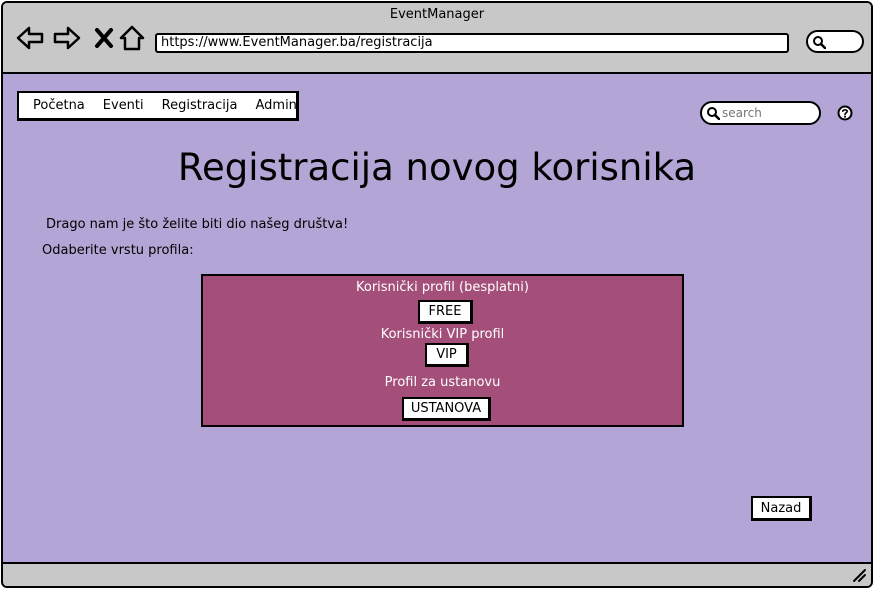 This screenshot has width=876, height=591. I want to click on menu-item-pocetna: Početna, so click(59, 105).